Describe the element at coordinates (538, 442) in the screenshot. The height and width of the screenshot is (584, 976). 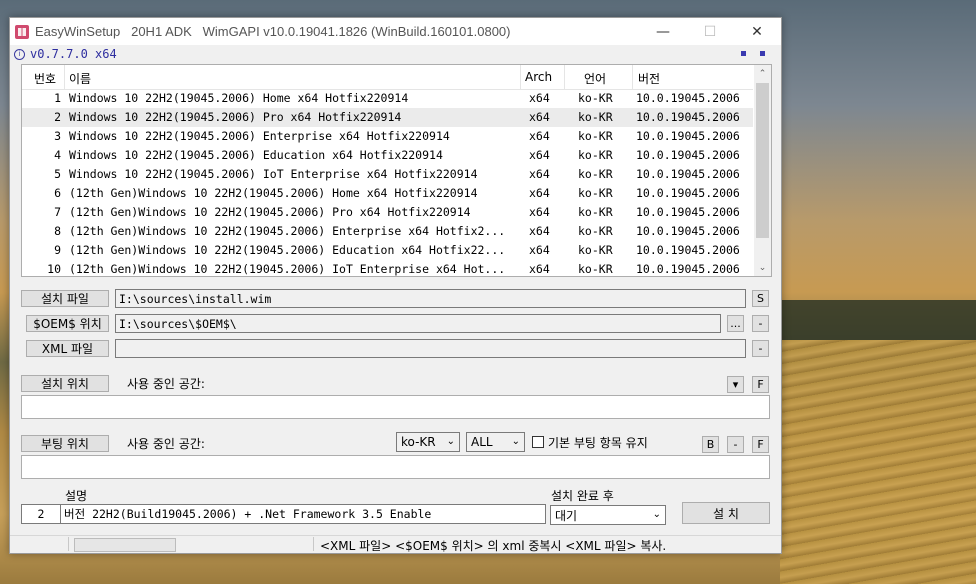
I see `keep-default-boot-checkbox` at that location.